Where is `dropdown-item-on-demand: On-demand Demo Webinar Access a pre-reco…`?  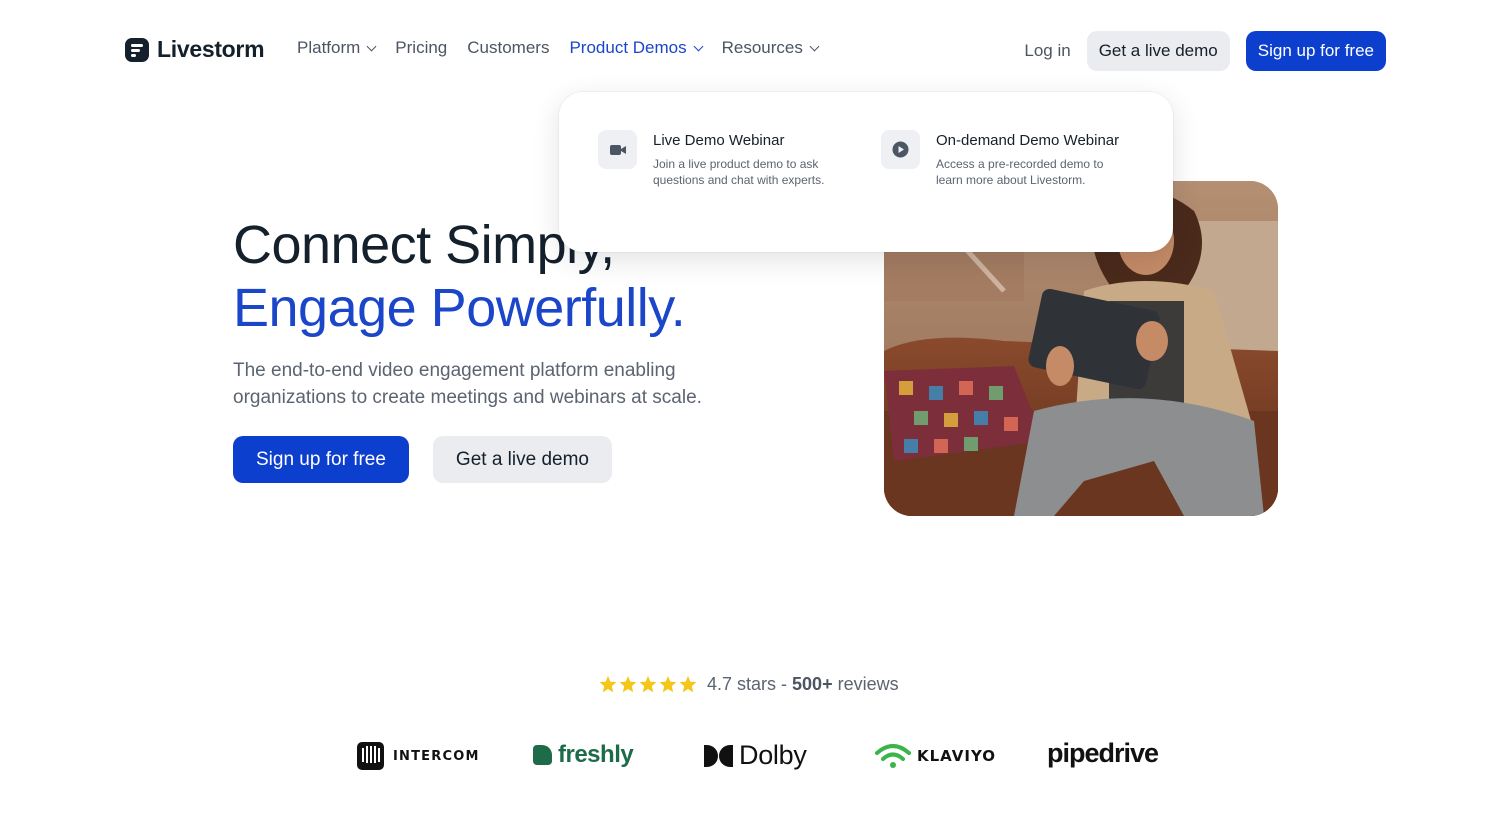
dropdown-item-on-demand: On-demand Demo Webinar Access a pre-reco… is located at coordinates (1006, 159).